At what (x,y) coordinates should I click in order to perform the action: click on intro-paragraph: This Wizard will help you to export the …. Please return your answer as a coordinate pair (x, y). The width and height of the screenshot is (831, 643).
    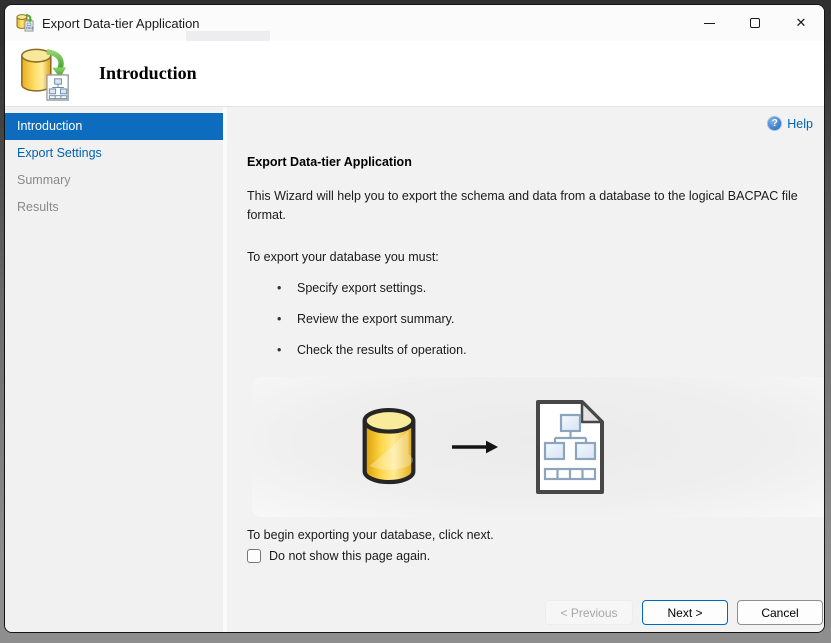
    Looking at the image, I should click on (522, 206).